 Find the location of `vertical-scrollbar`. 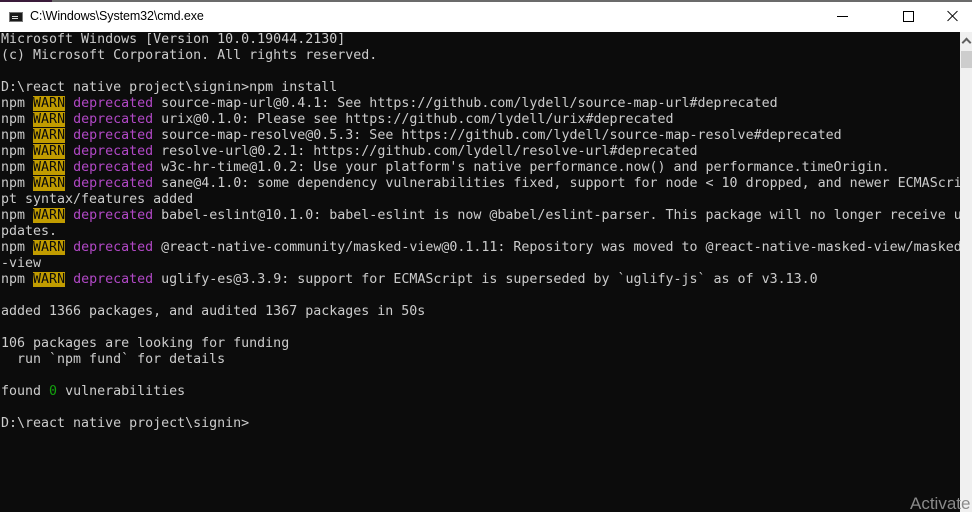

vertical-scrollbar is located at coordinates (966, 272).